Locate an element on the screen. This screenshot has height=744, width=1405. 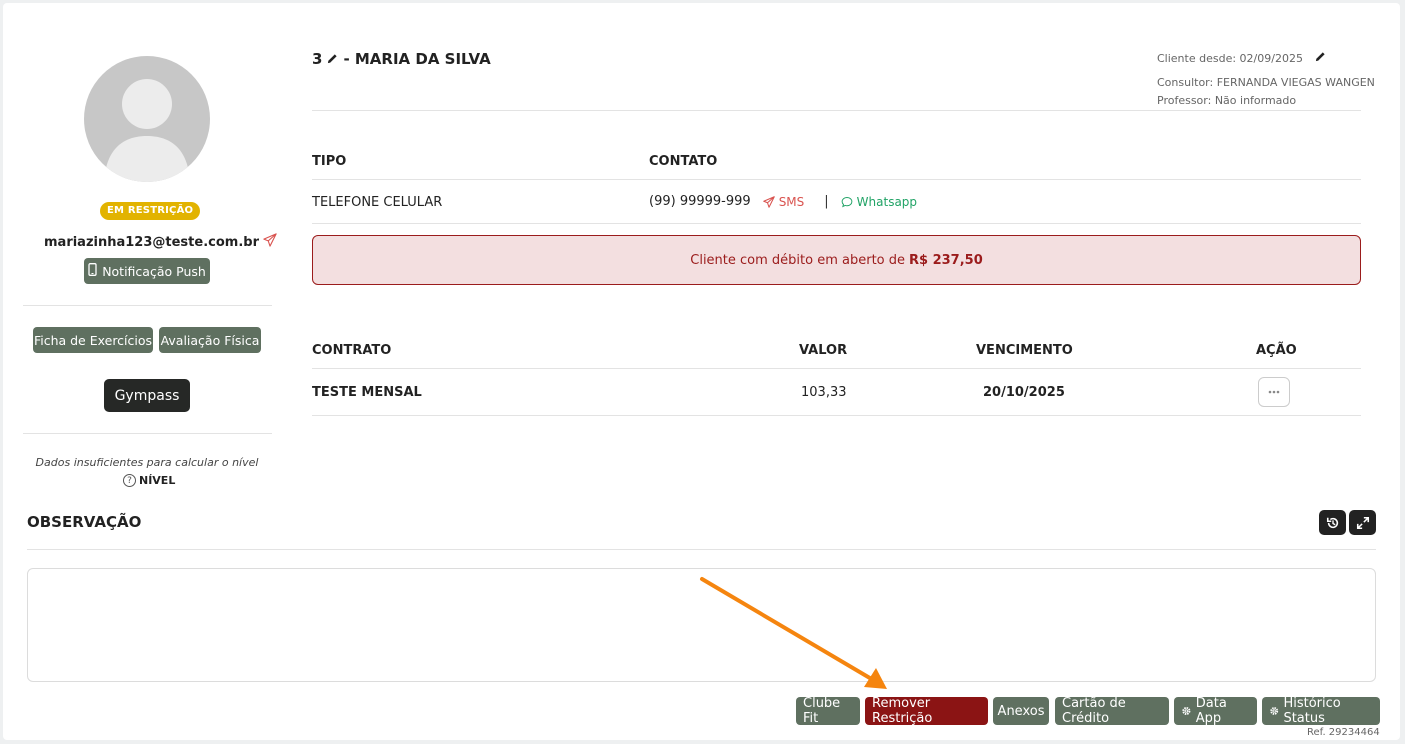
phone-number: (99) 99999-999 is located at coordinates (700, 201).